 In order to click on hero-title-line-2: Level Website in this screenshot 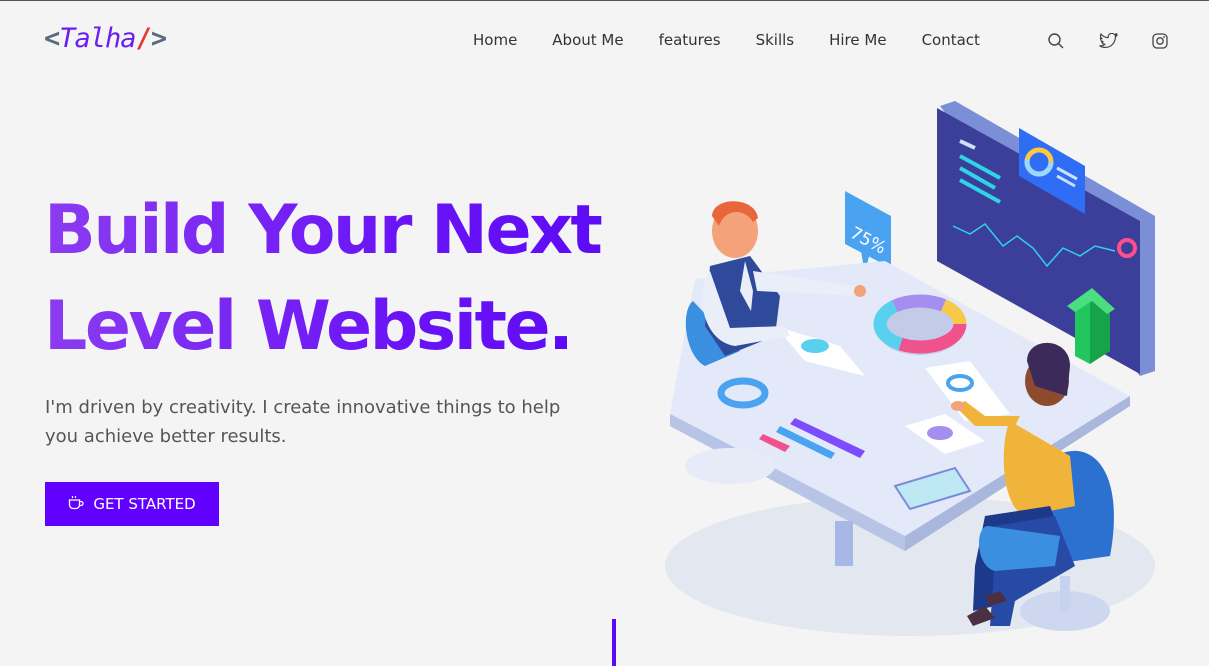, I will do `click(296, 326)`.